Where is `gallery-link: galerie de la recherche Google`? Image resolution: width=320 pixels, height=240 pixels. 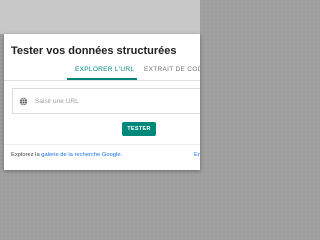 gallery-link: galerie de la recherche Google is located at coordinates (80, 155).